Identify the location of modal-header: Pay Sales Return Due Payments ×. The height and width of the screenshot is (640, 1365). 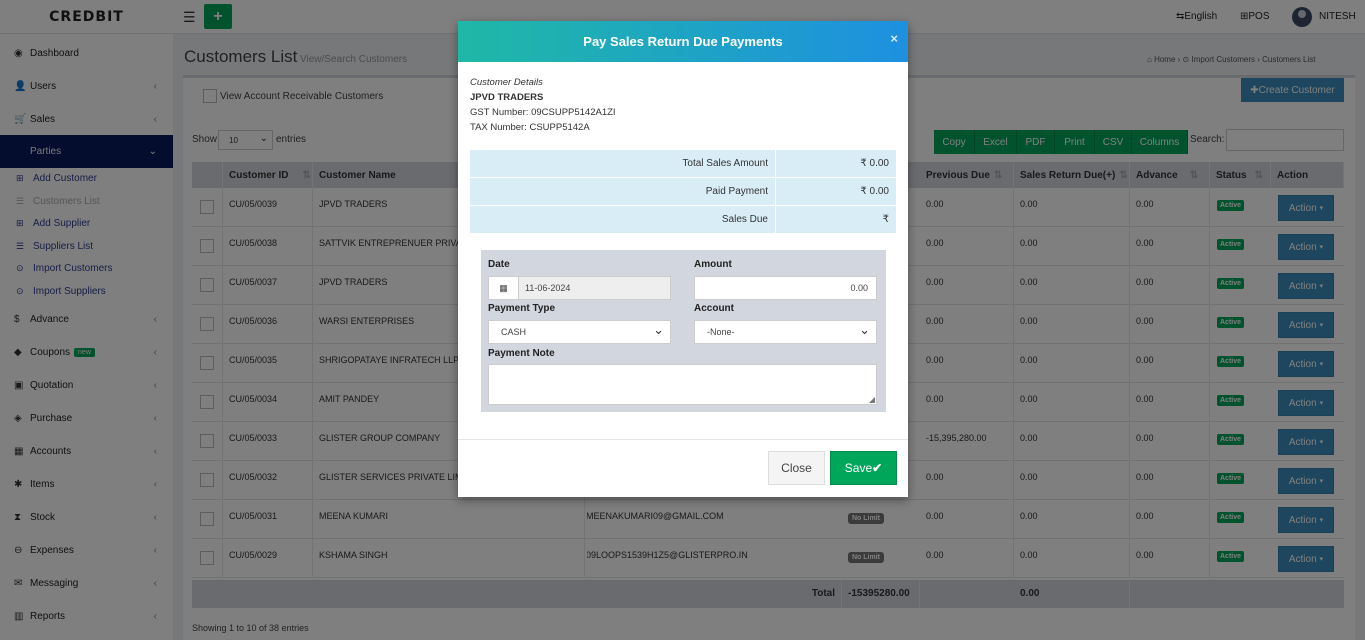
(683, 41).